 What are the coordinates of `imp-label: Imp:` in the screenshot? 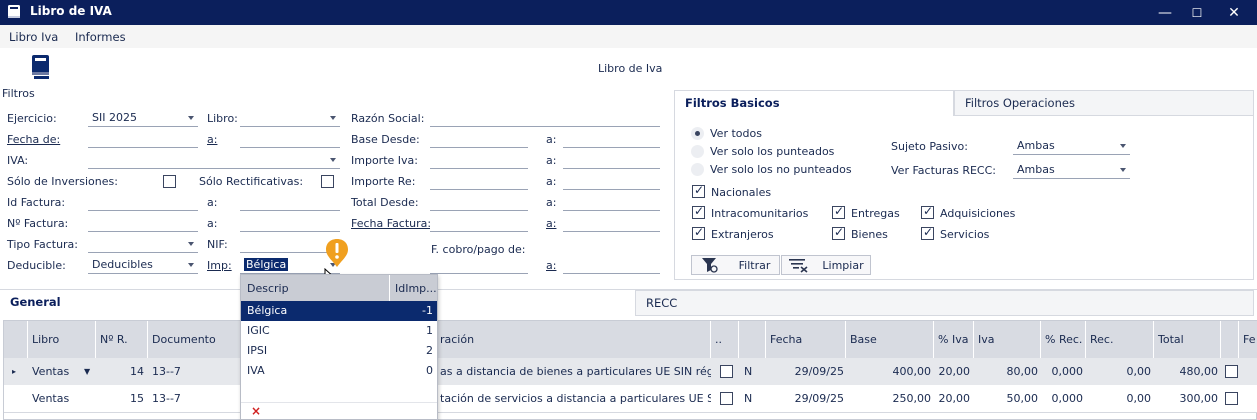 It's located at (219, 265).